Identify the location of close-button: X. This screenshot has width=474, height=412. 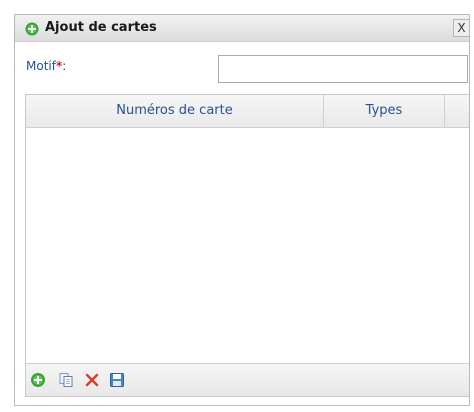
(461, 28).